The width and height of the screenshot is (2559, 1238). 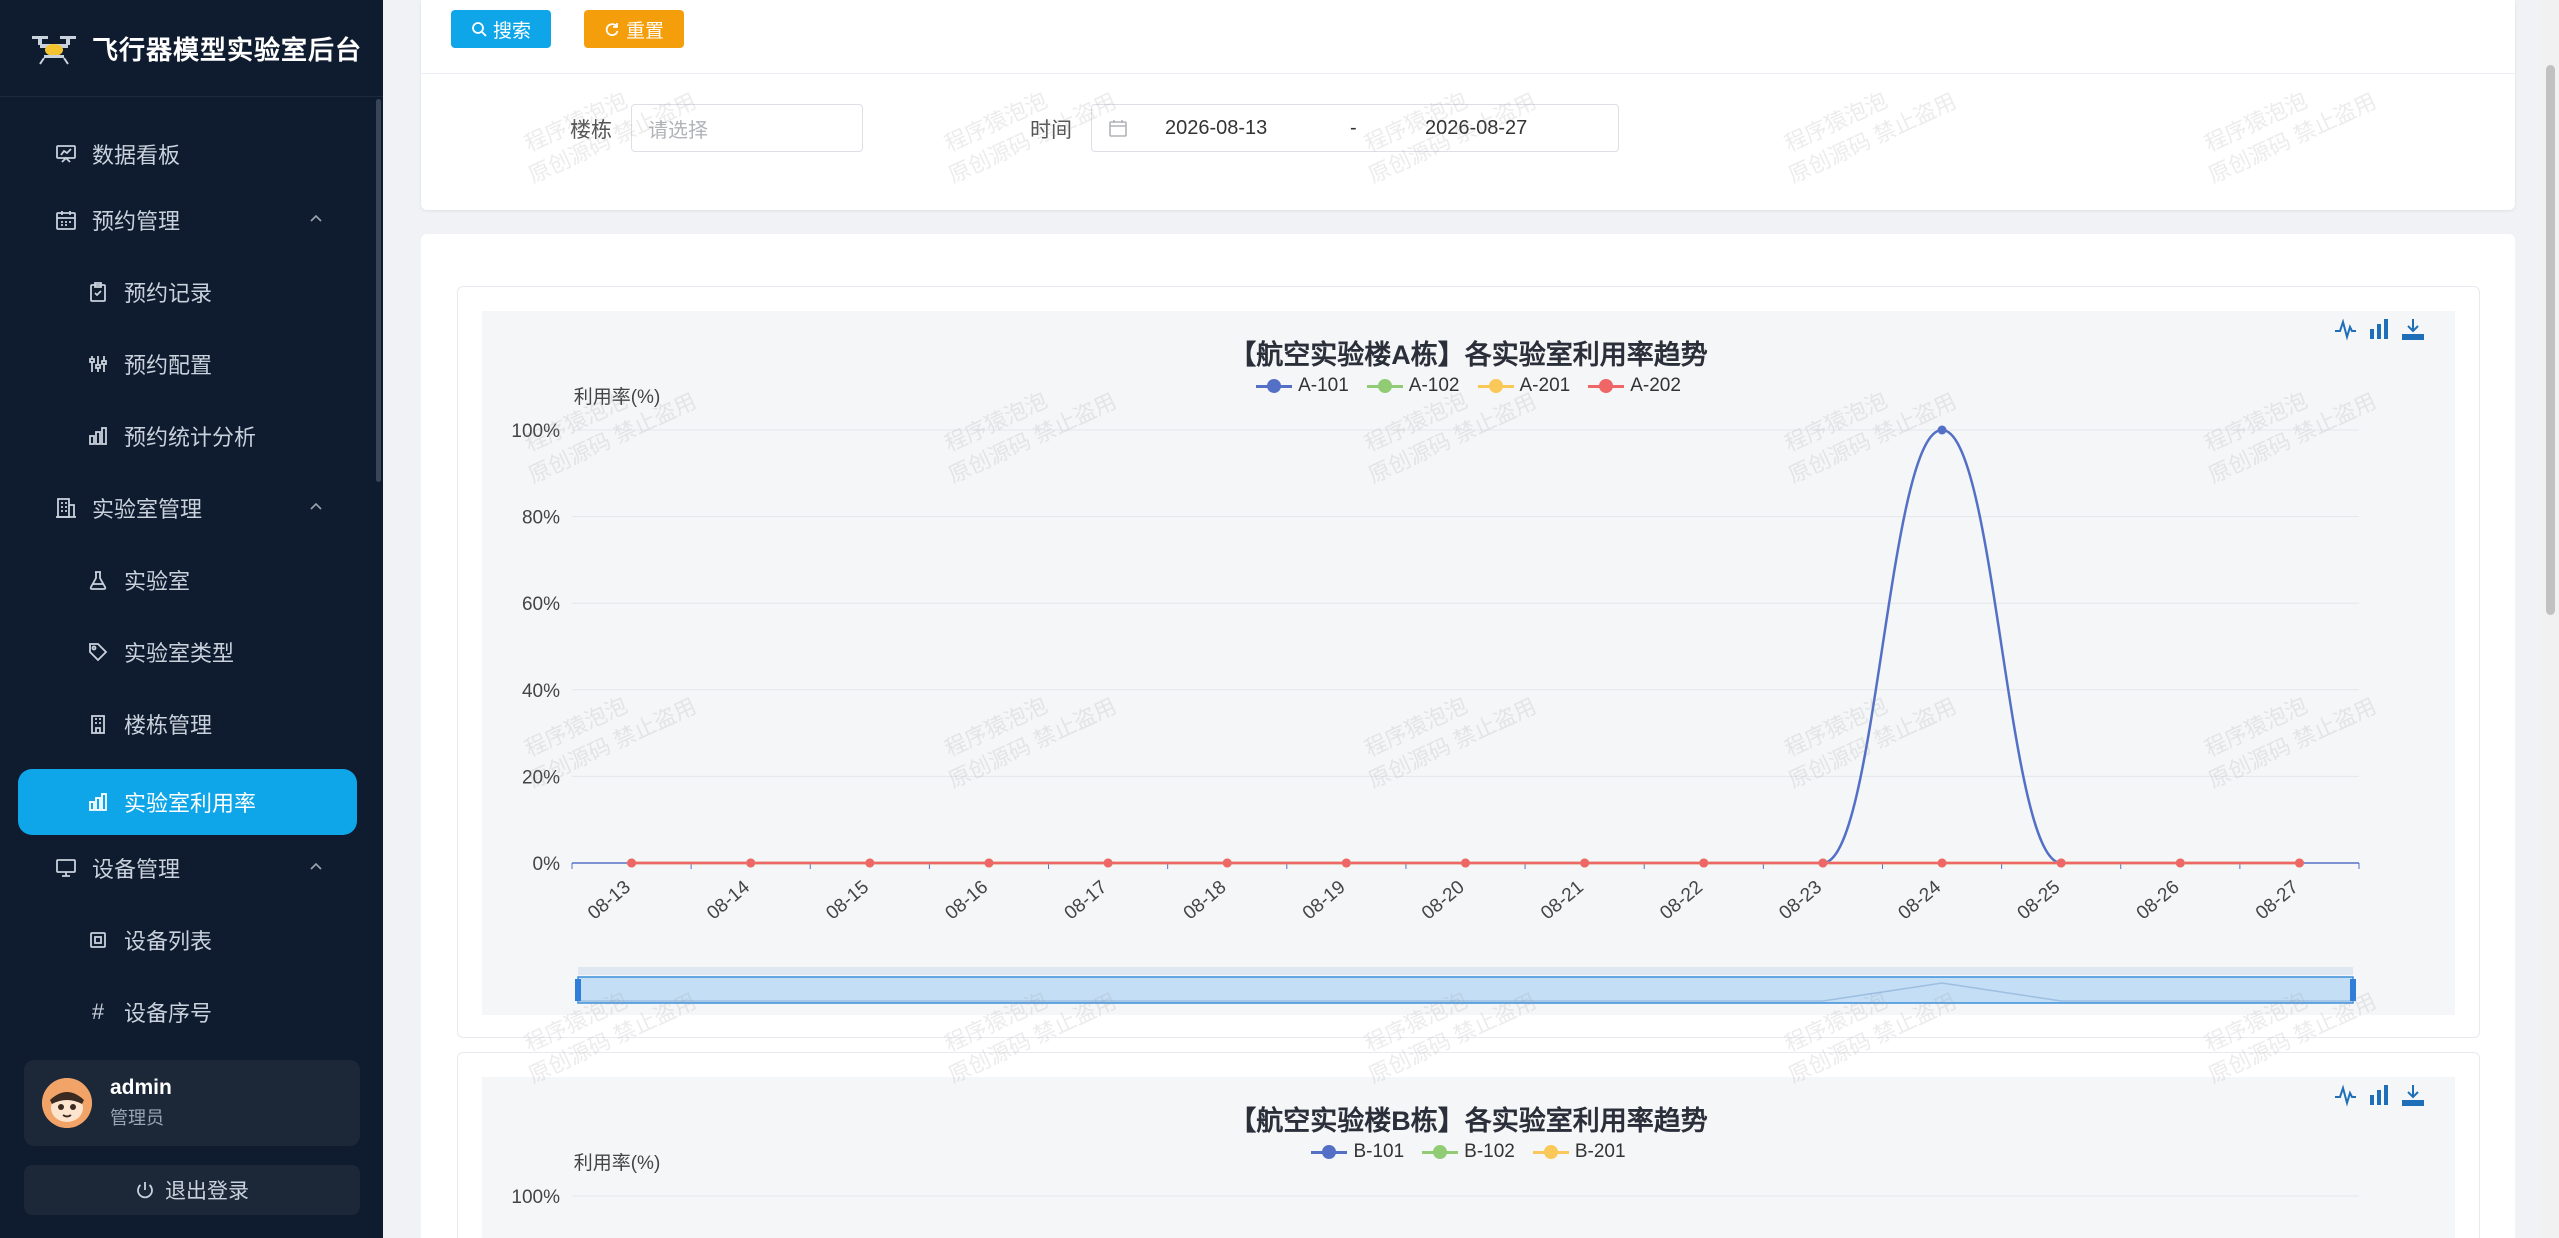 I want to click on sidebar-item-lab-type: 实验室类型, so click(x=187, y=652).